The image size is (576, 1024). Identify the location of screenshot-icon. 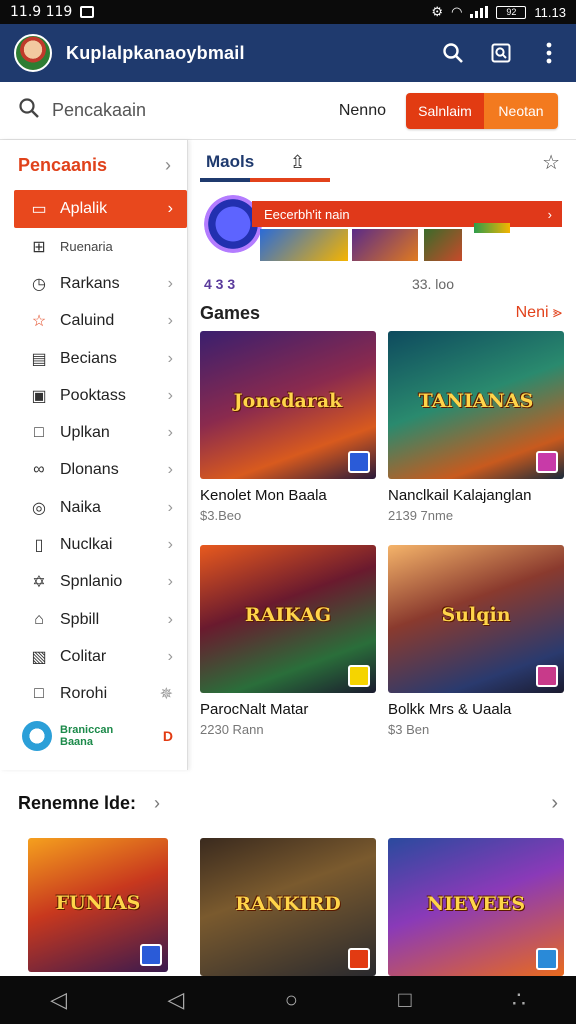
(501, 53).